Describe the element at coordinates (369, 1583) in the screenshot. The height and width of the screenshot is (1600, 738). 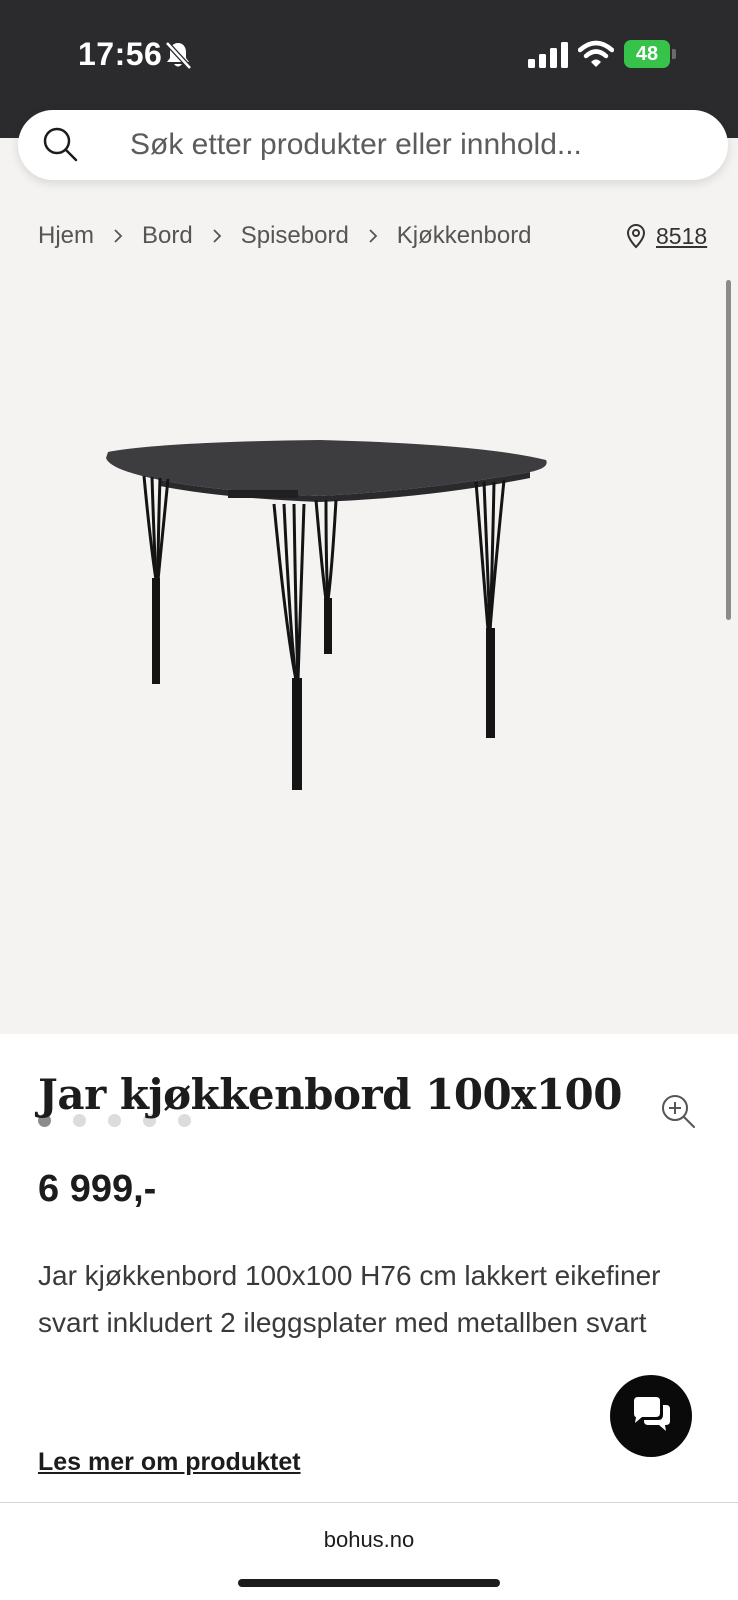
I see `home-indicator` at that location.